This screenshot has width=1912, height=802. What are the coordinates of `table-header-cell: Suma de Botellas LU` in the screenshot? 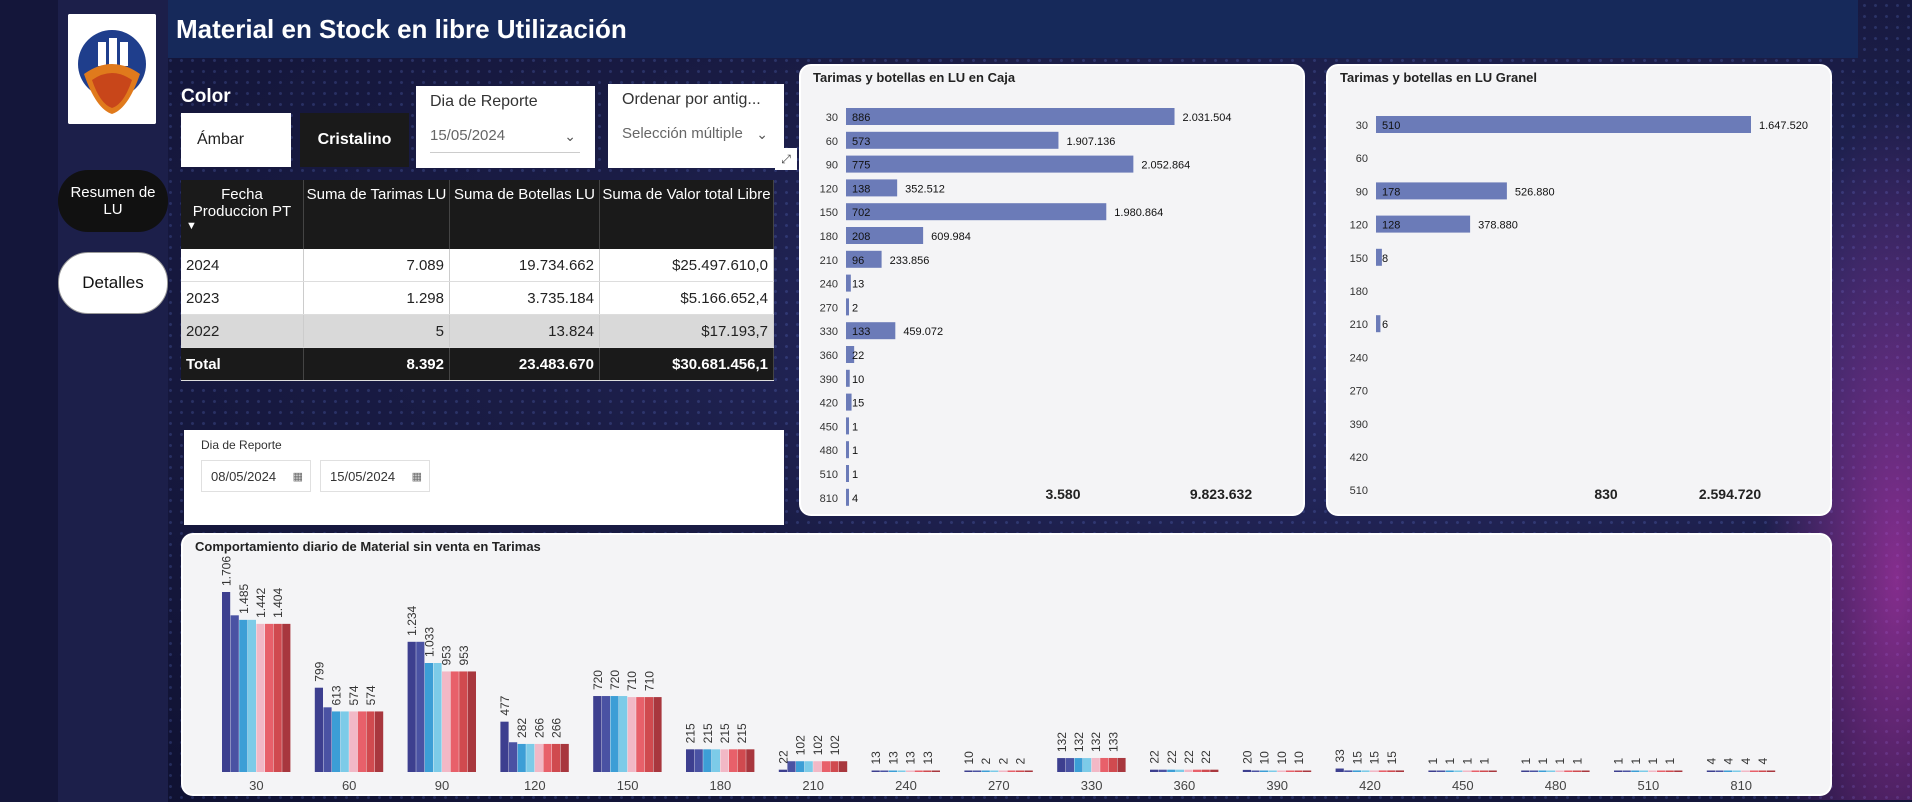 It's located at (524, 214).